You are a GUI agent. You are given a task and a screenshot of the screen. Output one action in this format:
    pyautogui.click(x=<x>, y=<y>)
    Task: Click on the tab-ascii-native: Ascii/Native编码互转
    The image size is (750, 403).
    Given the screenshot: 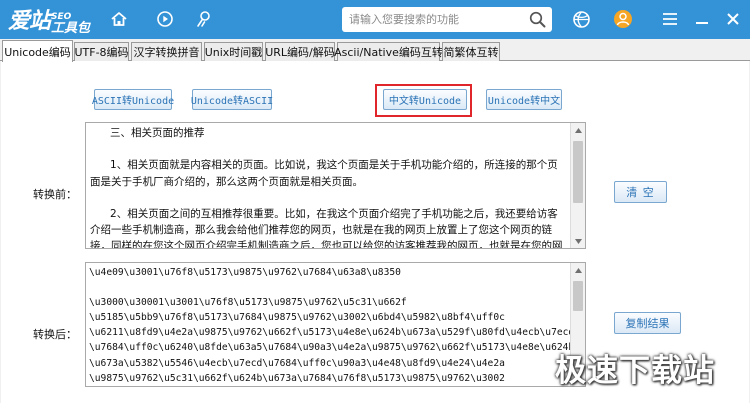 What is the action you would take?
    pyautogui.click(x=388, y=51)
    